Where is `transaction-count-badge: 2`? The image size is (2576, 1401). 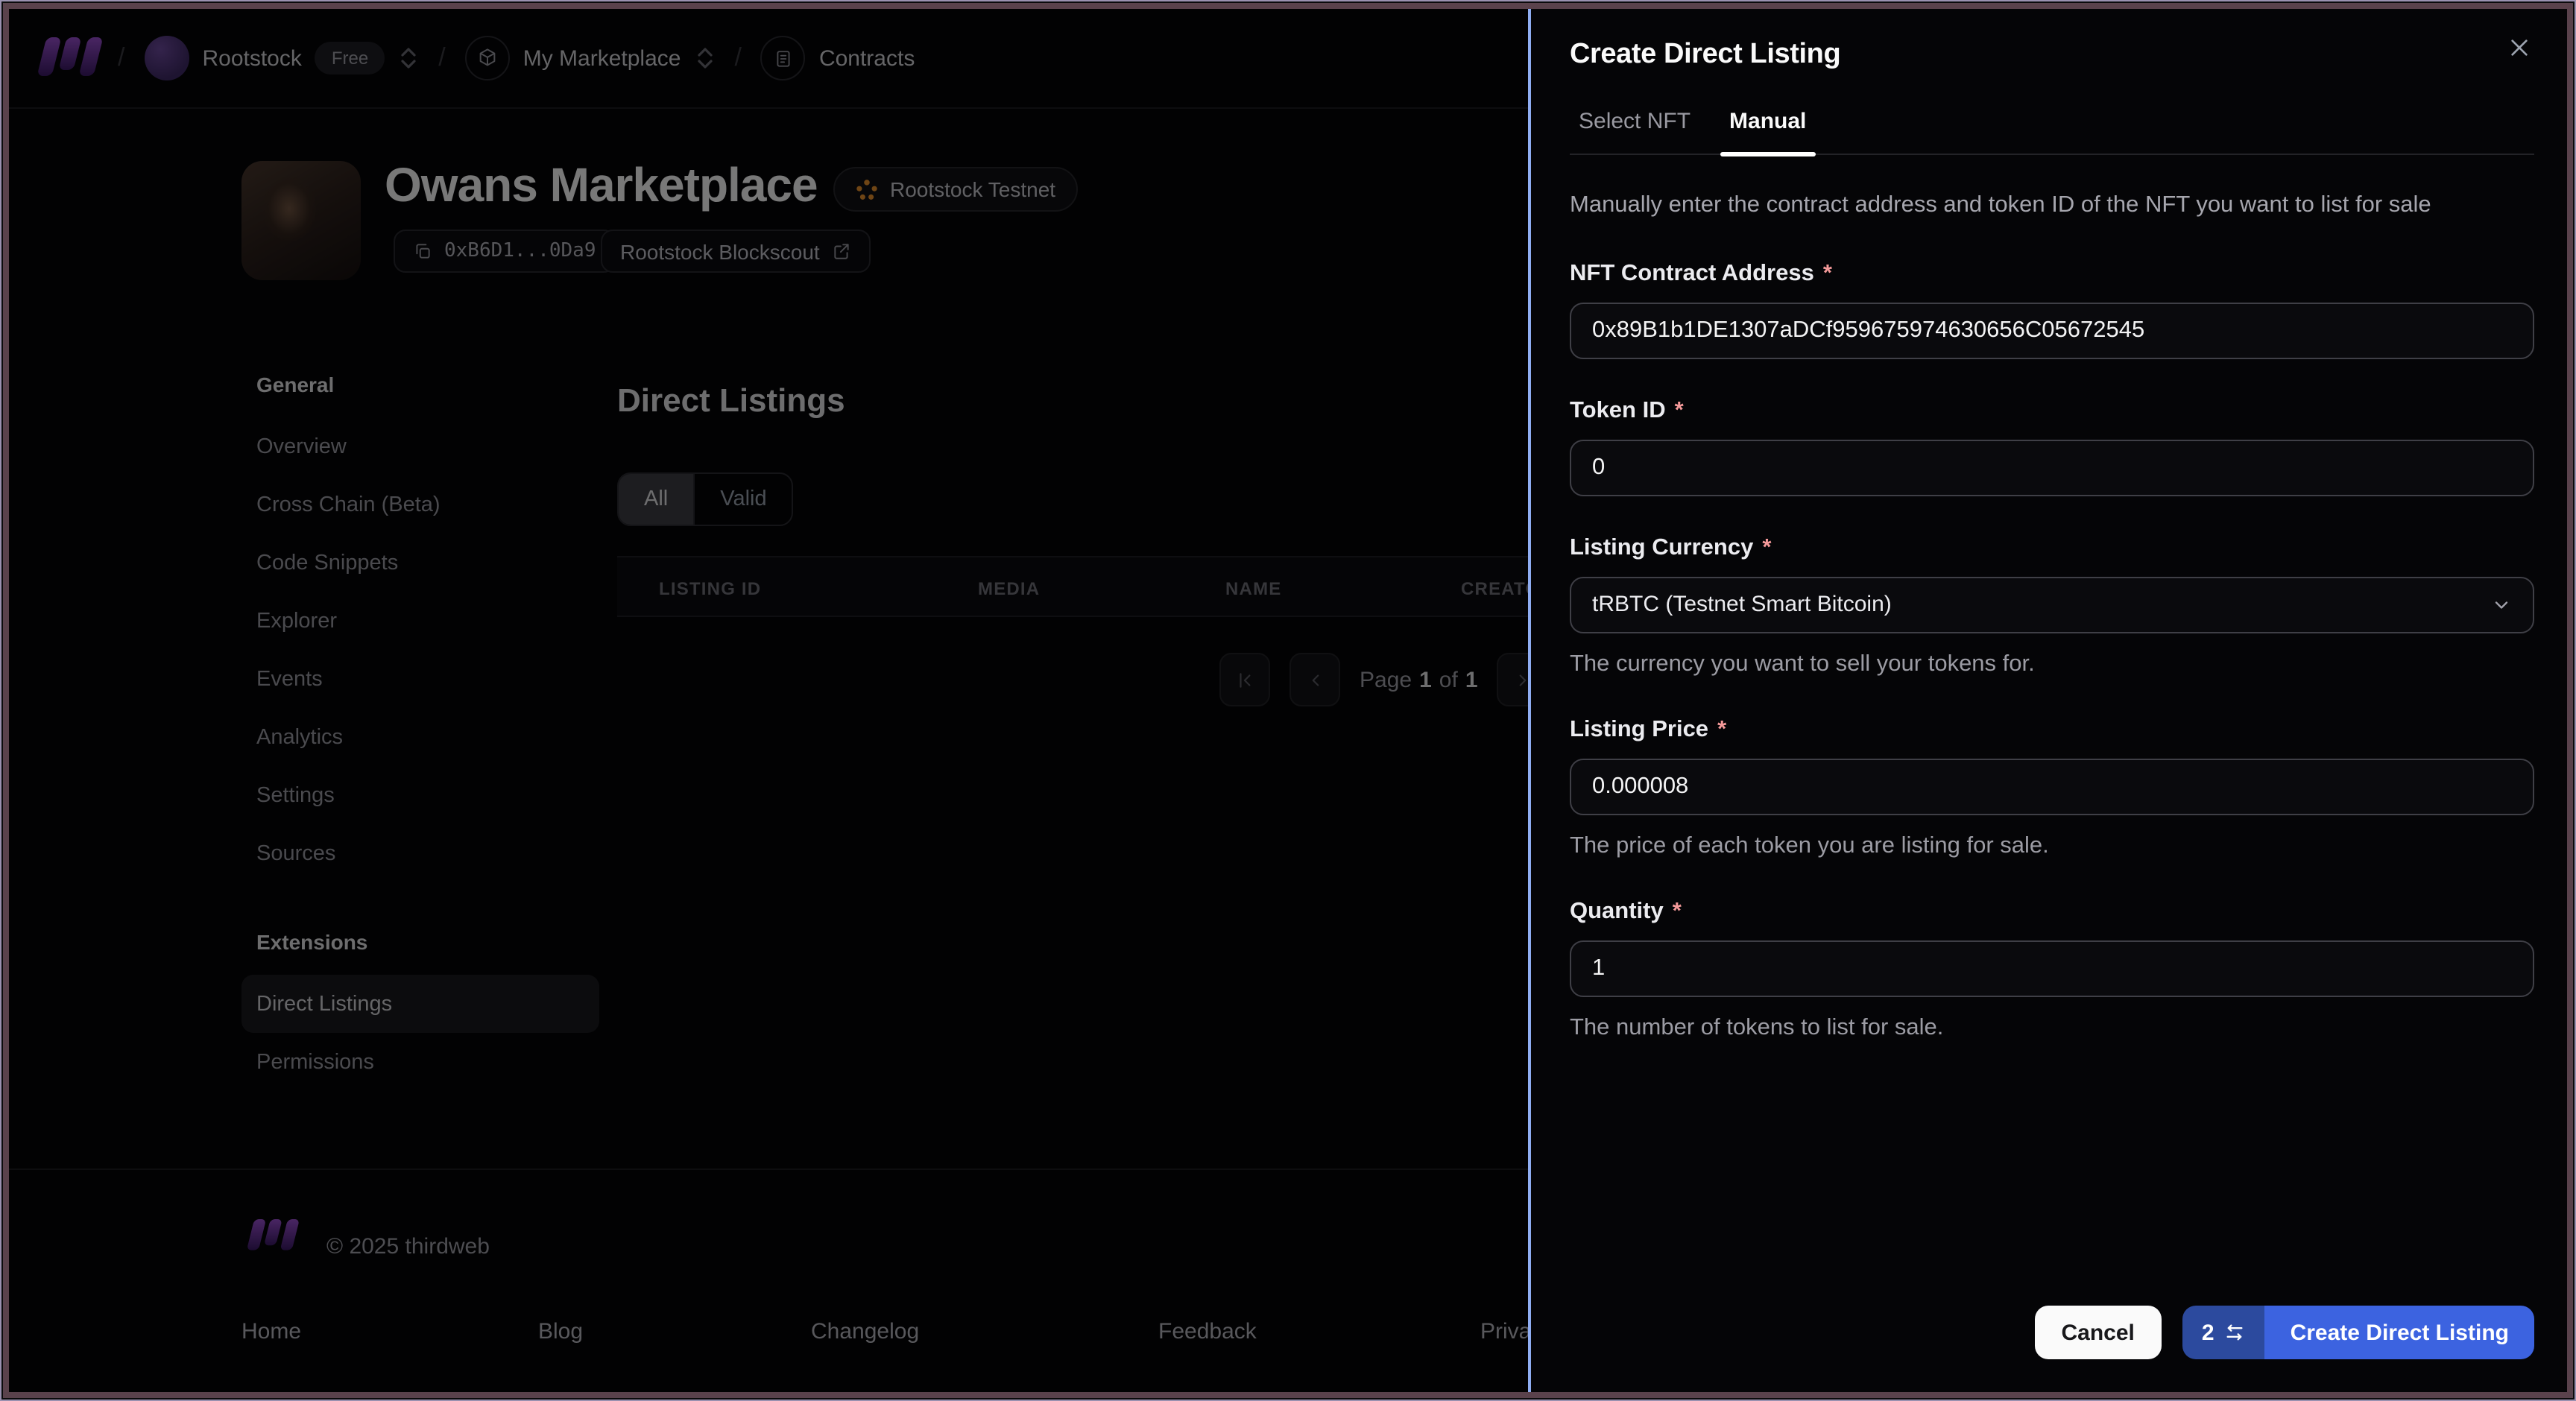
transaction-count-badge: 2 is located at coordinates (2223, 1332).